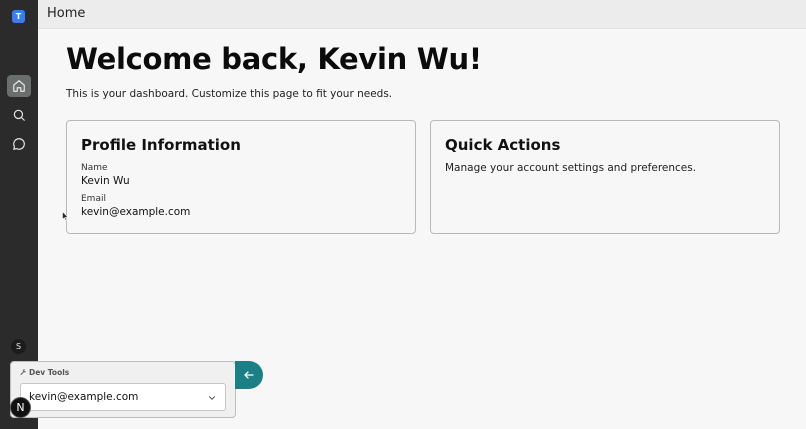 The width and height of the screenshot is (806, 429). I want to click on name-label: Name, so click(94, 168).